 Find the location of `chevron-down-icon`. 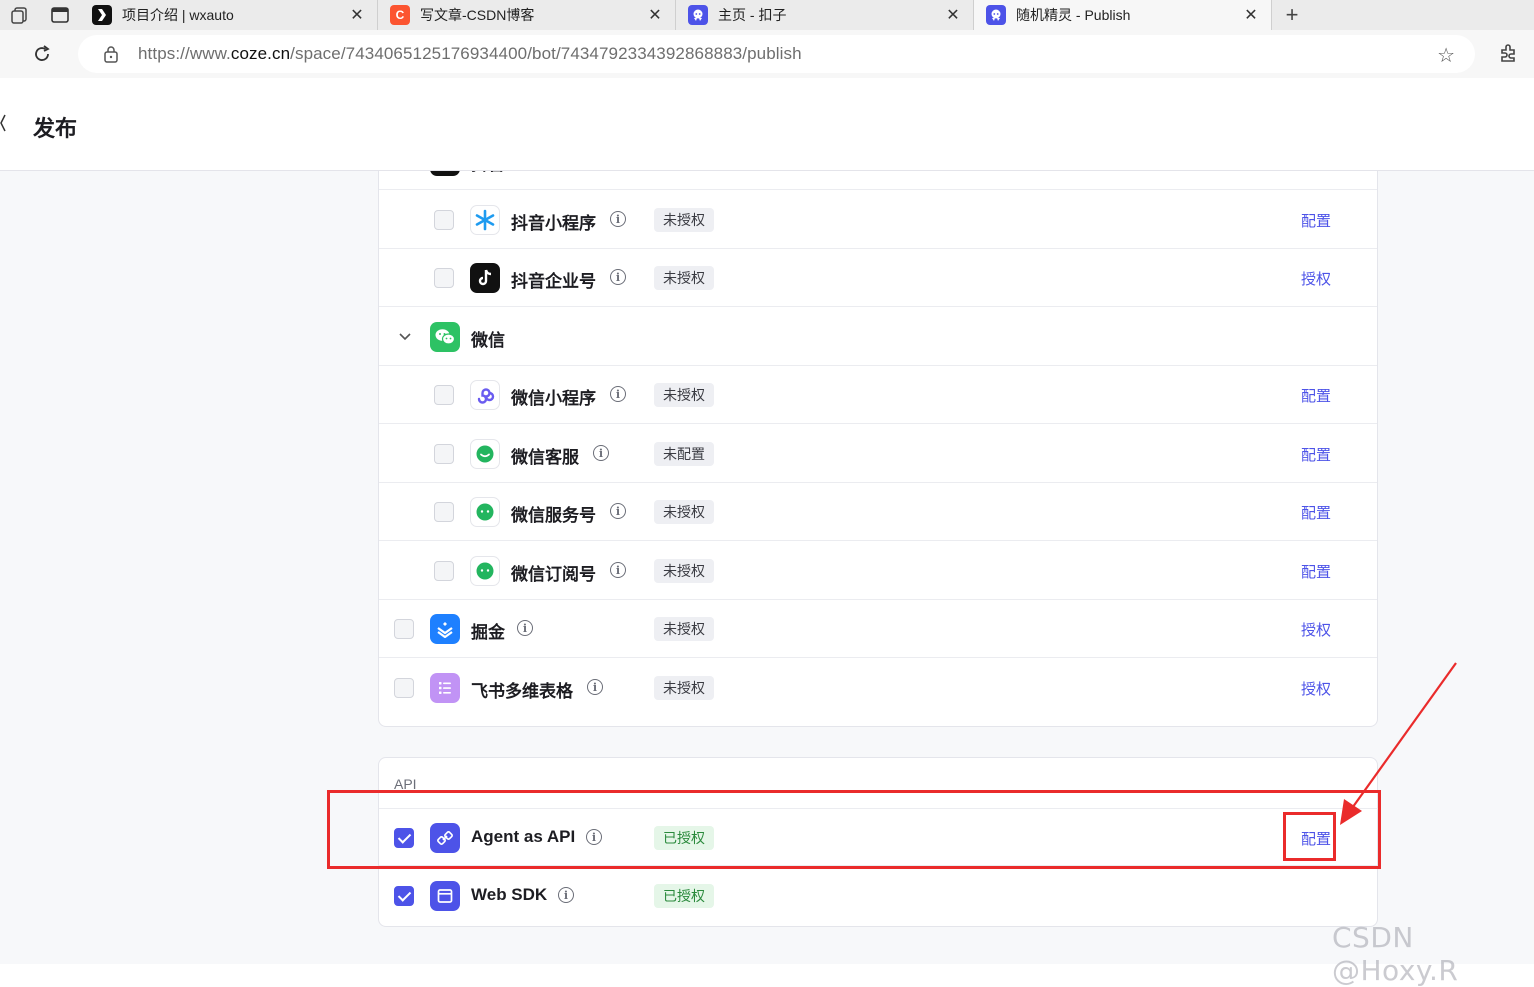

chevron-down-icon is located at coordinates (405, 336).